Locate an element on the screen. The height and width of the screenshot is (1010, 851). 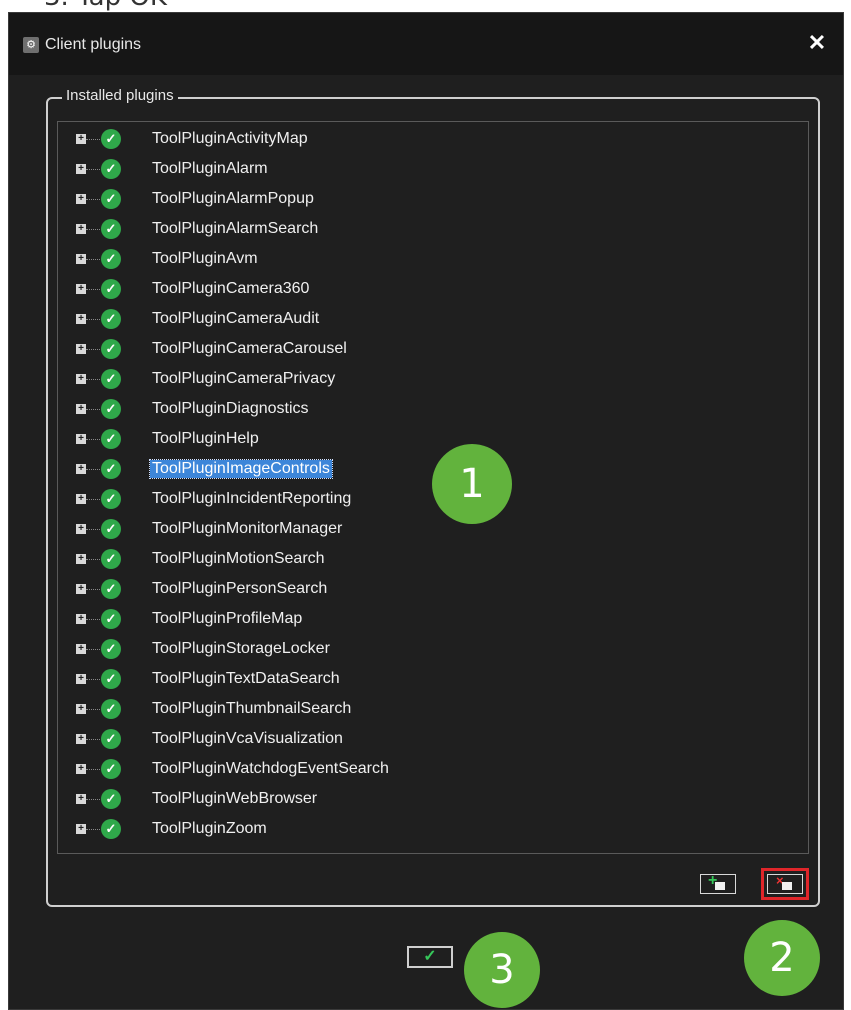
plugin-label: ToolPluginVcaVisualization is located at coordinates (247, 739).